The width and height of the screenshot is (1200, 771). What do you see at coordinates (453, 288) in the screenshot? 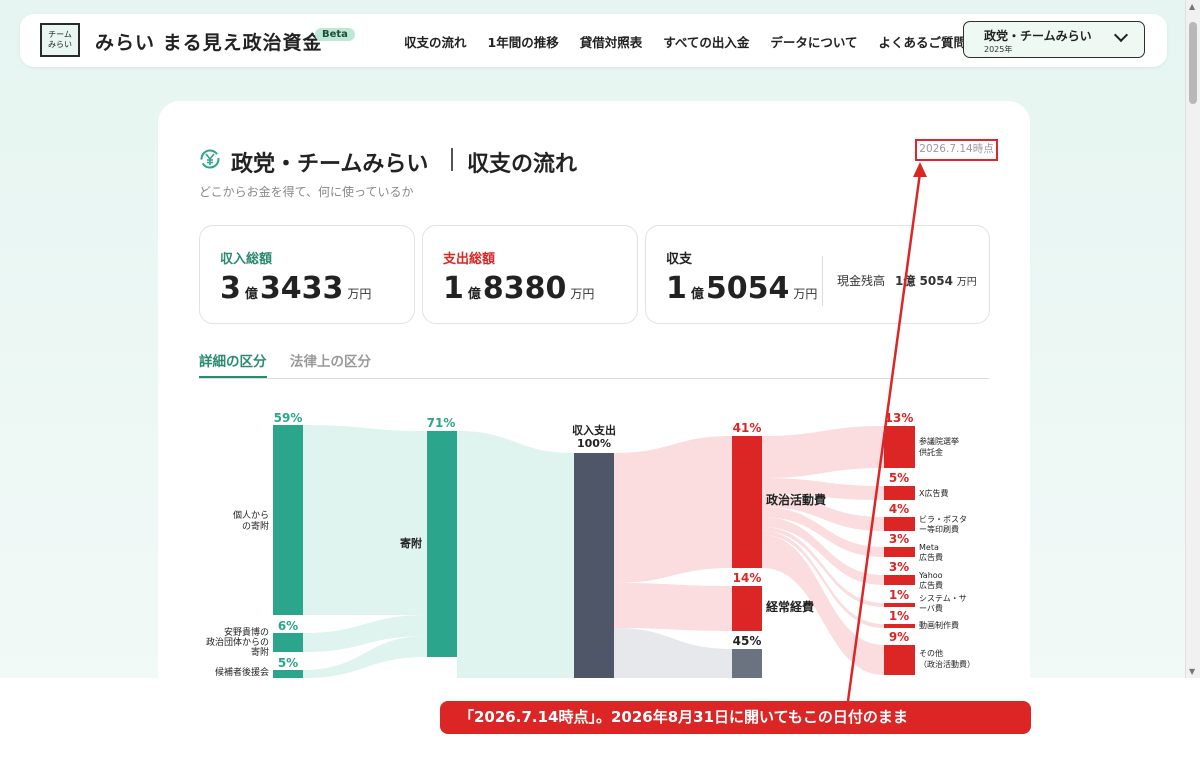
I see `expense-oku: 1` at bounding box center [453, 288].